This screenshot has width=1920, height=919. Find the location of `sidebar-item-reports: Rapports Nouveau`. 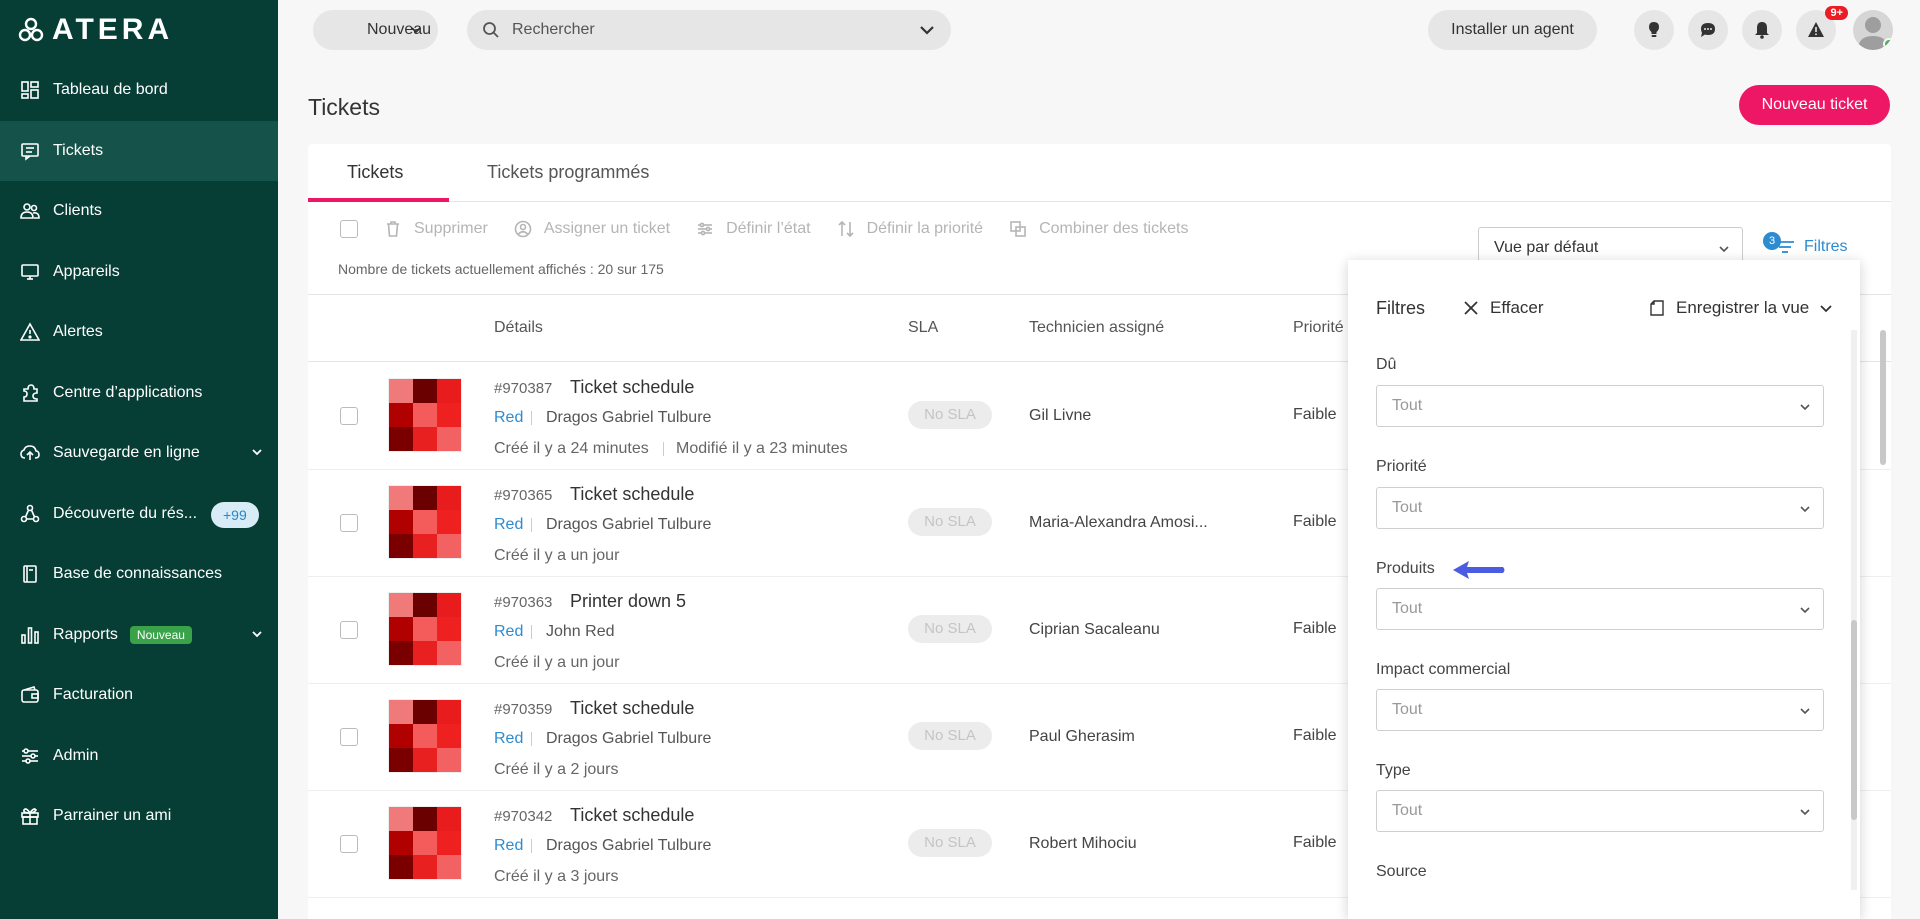

sidebar-item-reports: Rapports Nouveau is located at coordinates (139, 635).